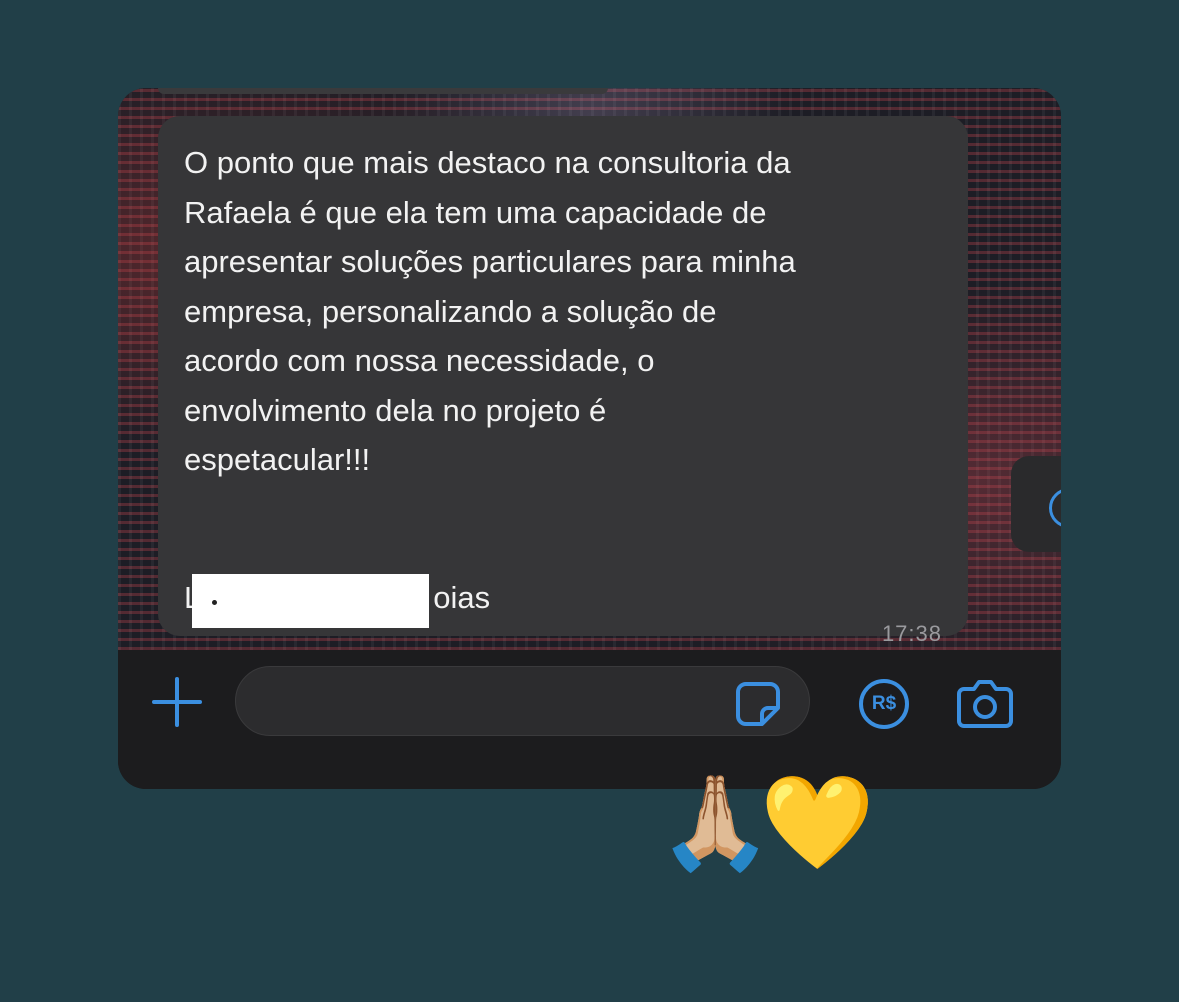 The image size is (1179, 1002). I want to click on sticker-icon, so click(758, 704).